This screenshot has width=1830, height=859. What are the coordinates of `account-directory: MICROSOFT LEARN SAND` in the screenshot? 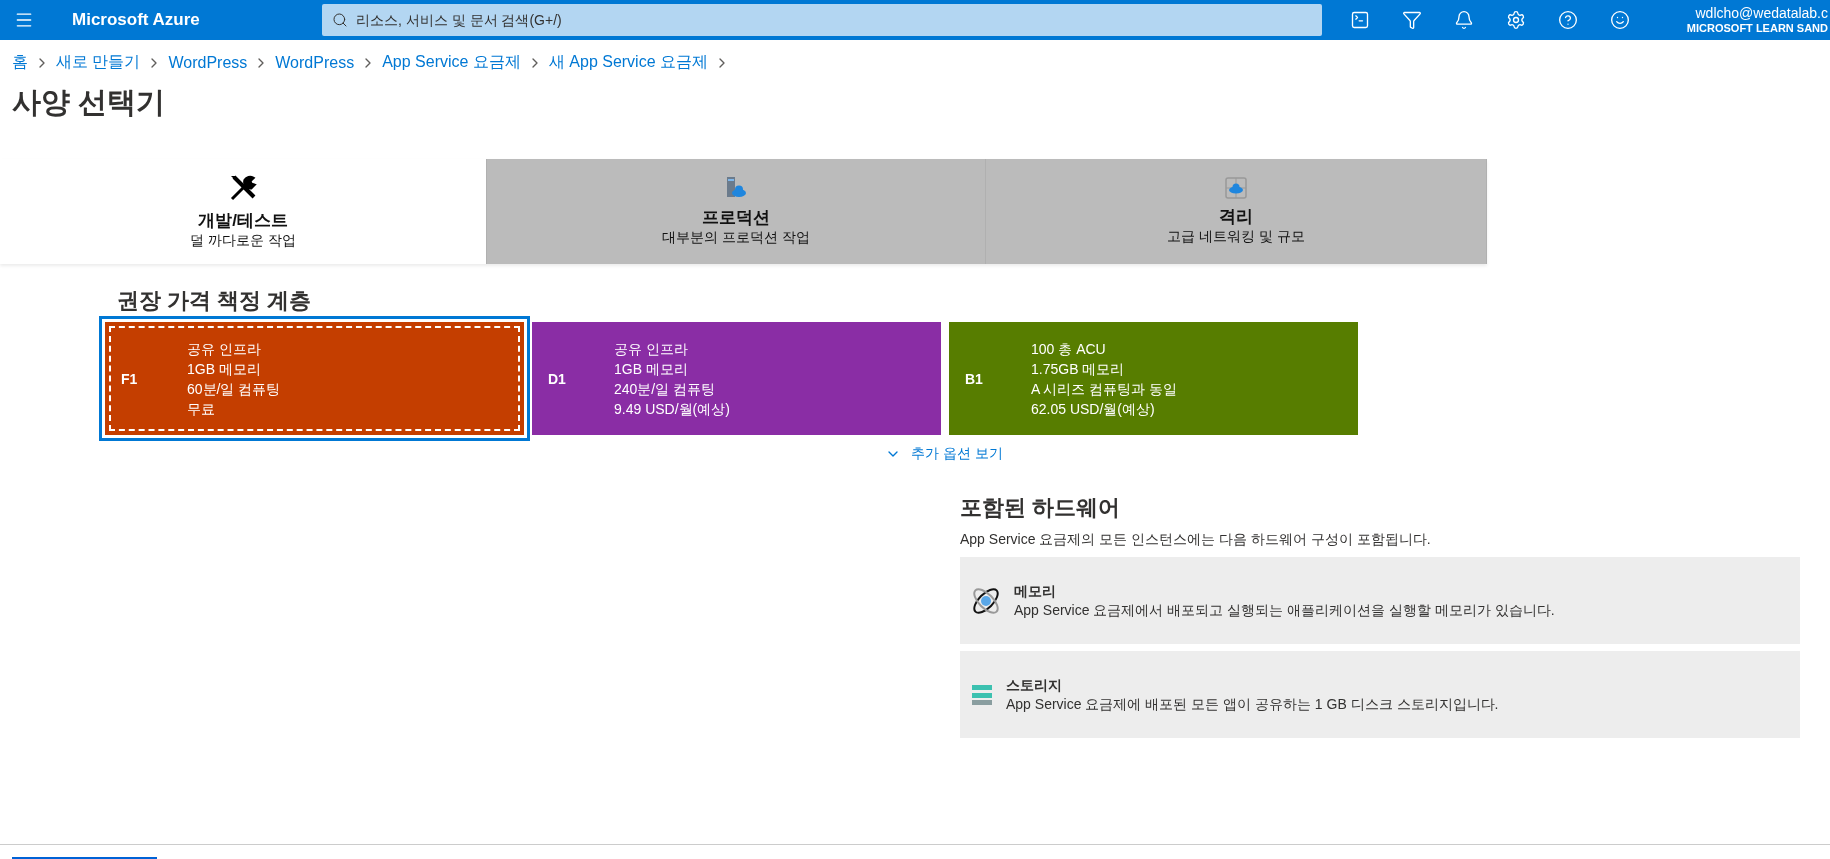 It's located at (1757, 28).